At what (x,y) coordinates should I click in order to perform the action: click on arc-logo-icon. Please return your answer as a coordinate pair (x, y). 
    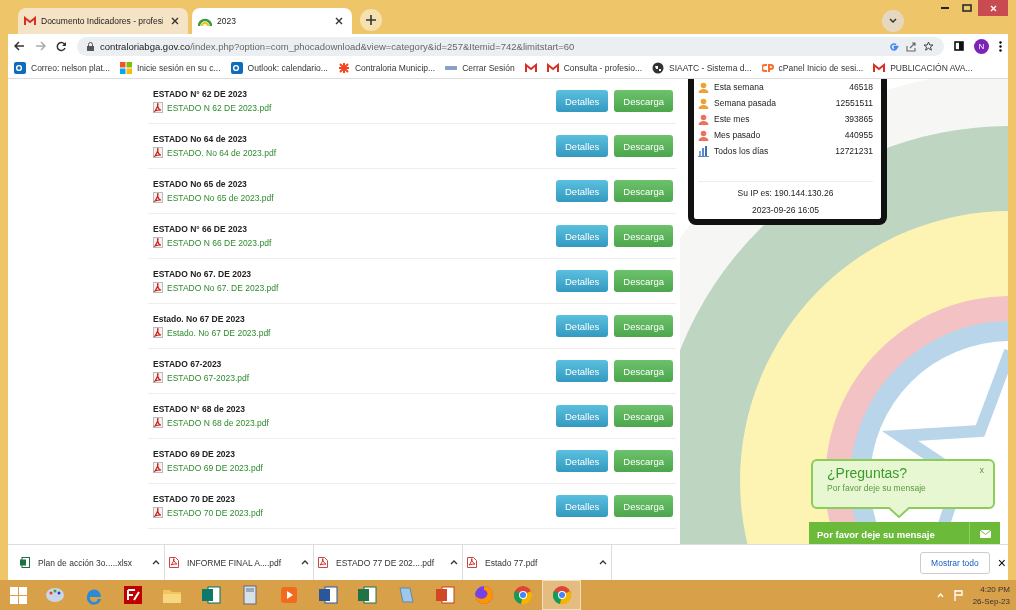
    Looking at the image, I should click on (205, 21).